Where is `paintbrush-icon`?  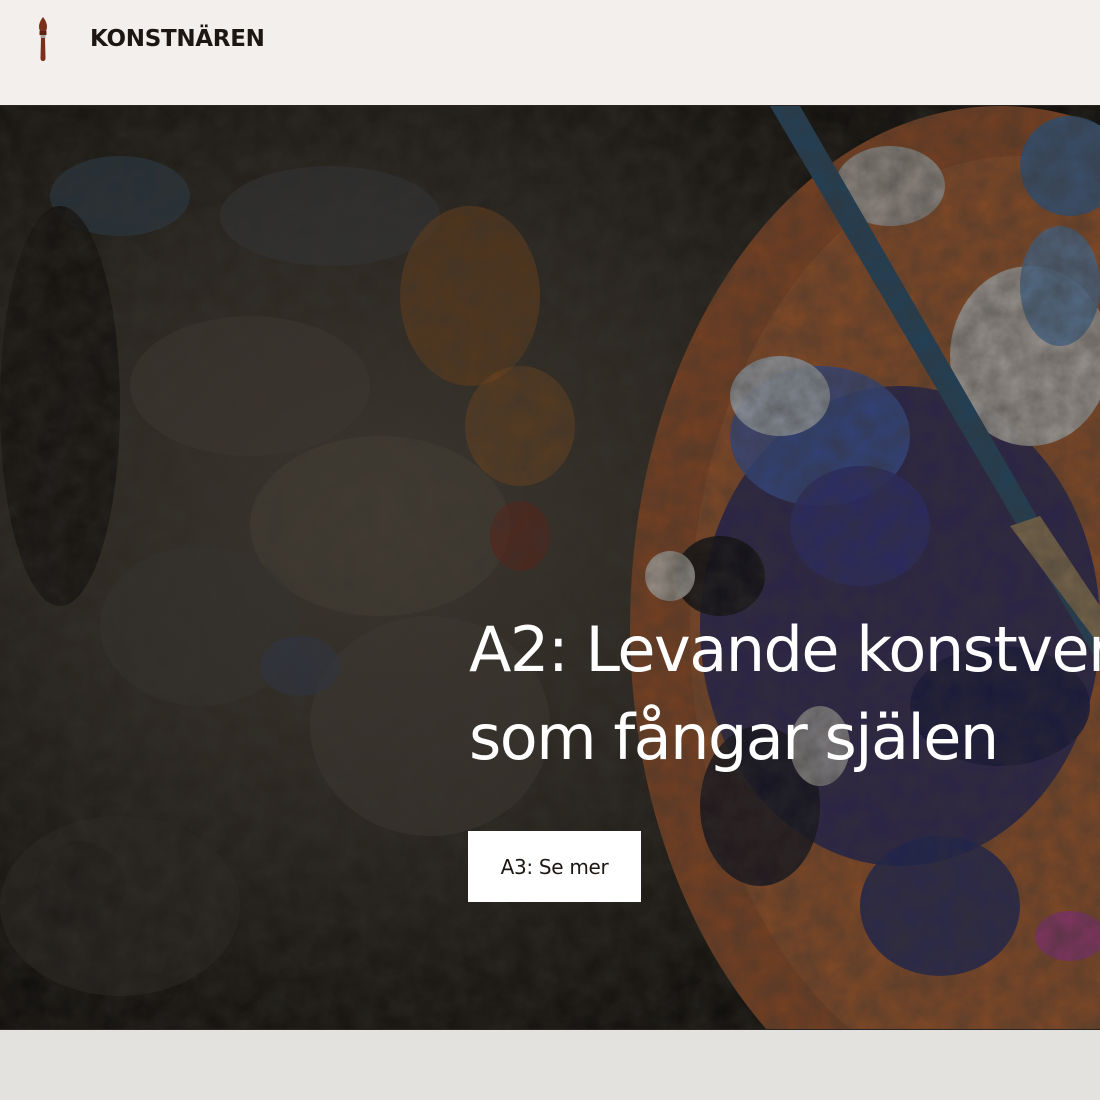
paintbrush-icon is located at coordinates (43, 39).